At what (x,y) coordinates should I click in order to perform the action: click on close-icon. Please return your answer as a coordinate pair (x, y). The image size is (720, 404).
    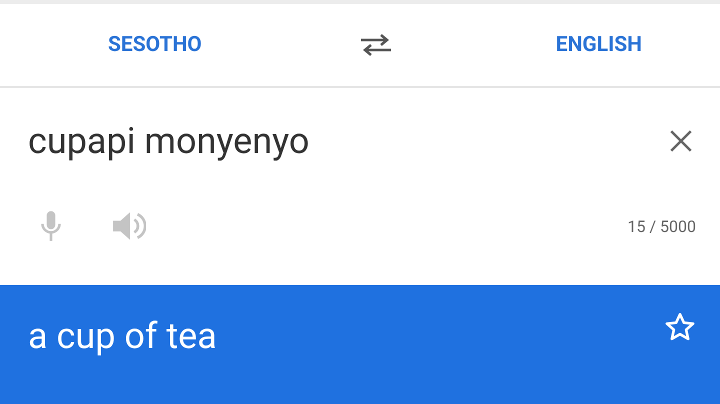
    Looking at the image, I should click on (681, 141).